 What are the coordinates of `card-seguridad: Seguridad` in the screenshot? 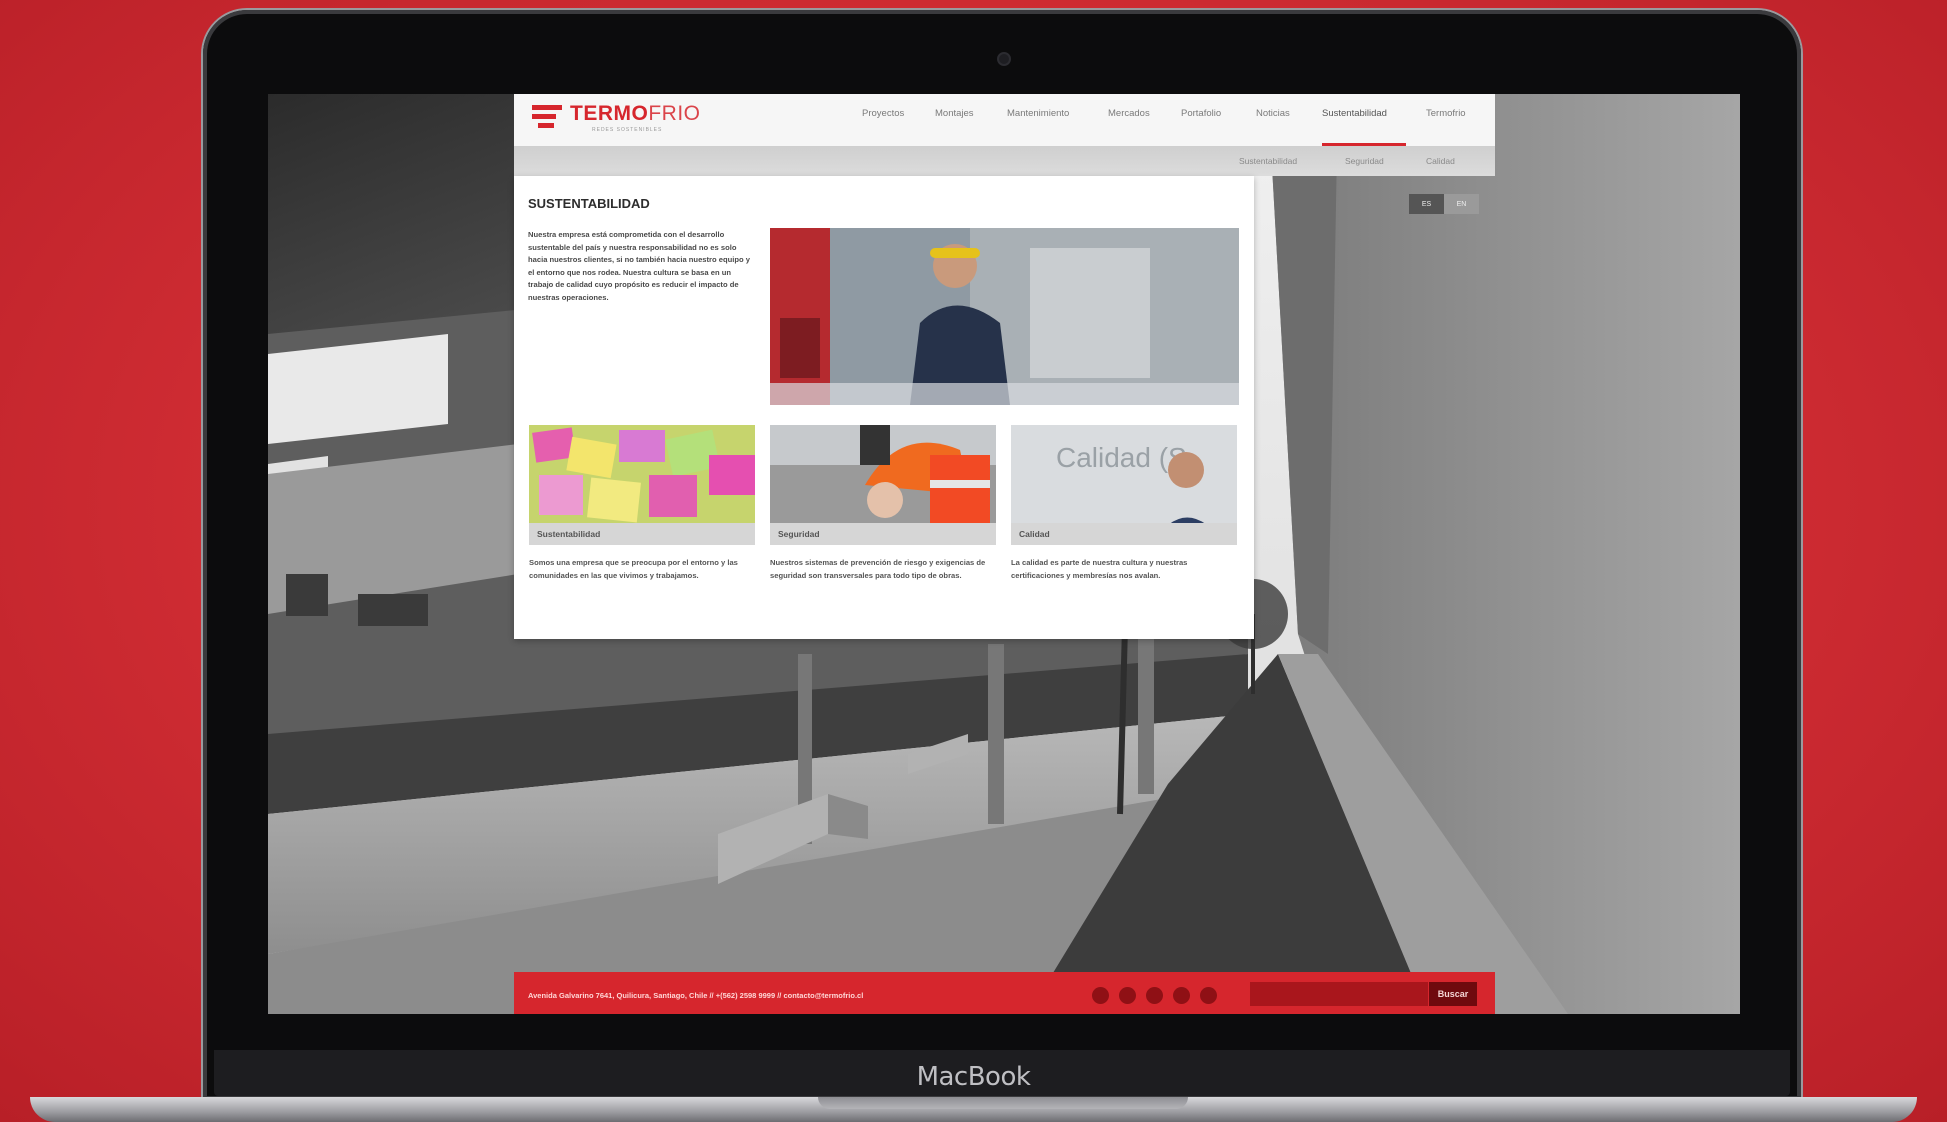 It's located at (883, 485).